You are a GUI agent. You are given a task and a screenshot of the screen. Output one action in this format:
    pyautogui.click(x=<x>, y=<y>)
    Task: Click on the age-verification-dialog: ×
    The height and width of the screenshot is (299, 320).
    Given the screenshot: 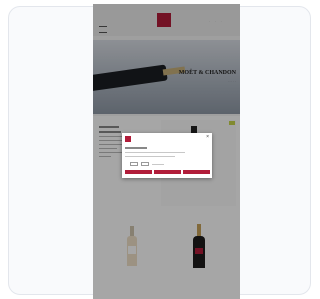 What is the action you would take?
    pyautogui.click(x=167, y=155)
    